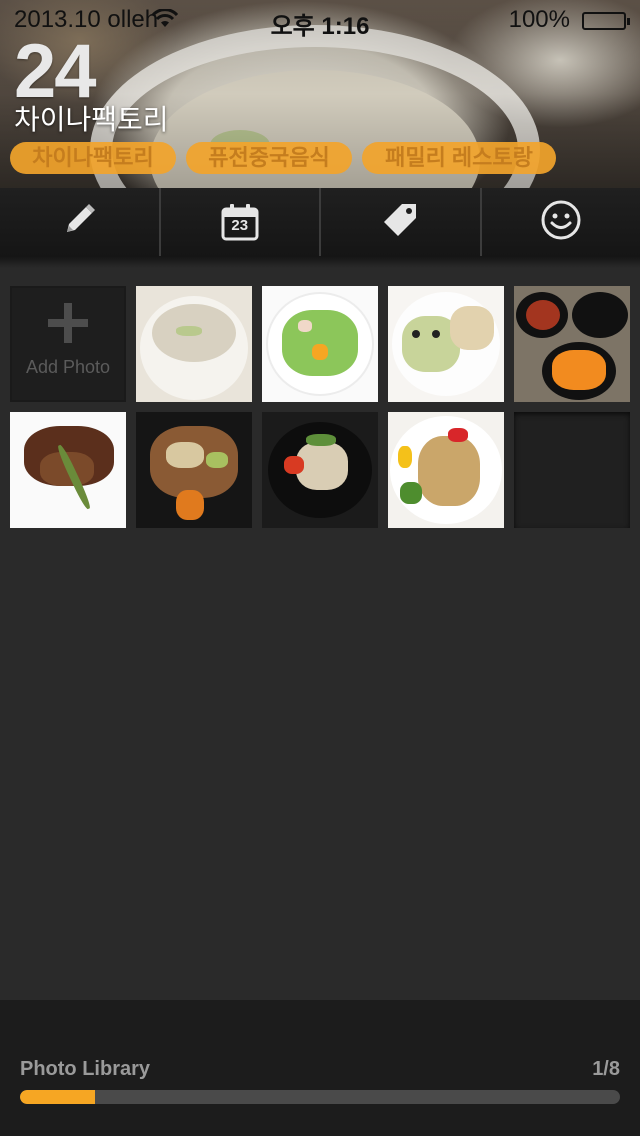 Image resolution: width=640 pixels, height=1136 pixels. What do you see at coordinates (320, 262) in the screenshot?
I see `toolbar-shadow` at bounding box center [320, 262].